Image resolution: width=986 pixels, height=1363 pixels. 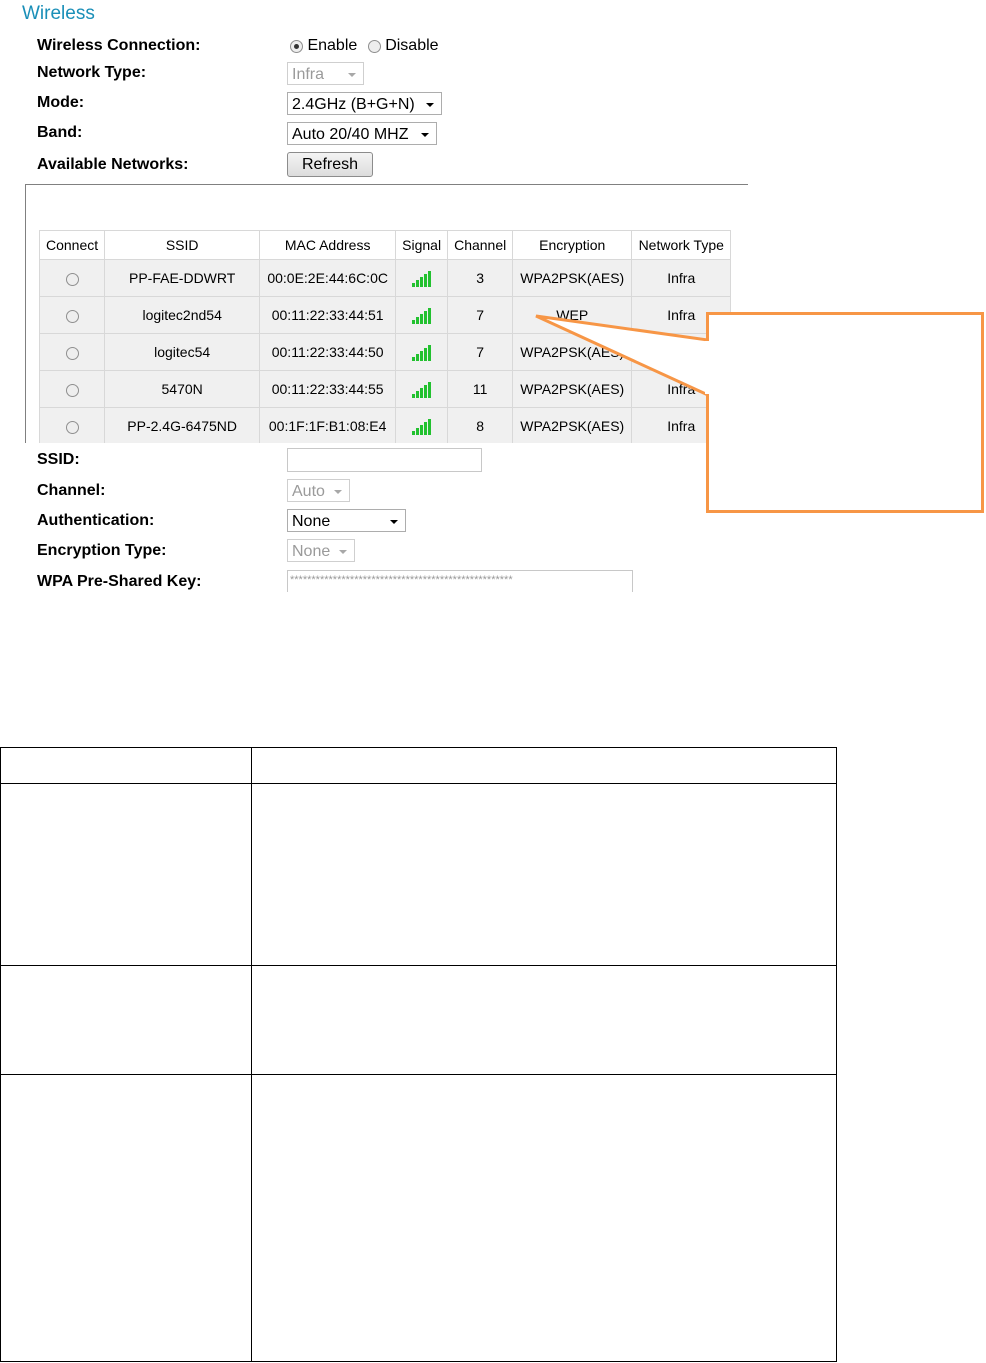 I want to click on channel-value: Auto, so click(x=308, y=491).